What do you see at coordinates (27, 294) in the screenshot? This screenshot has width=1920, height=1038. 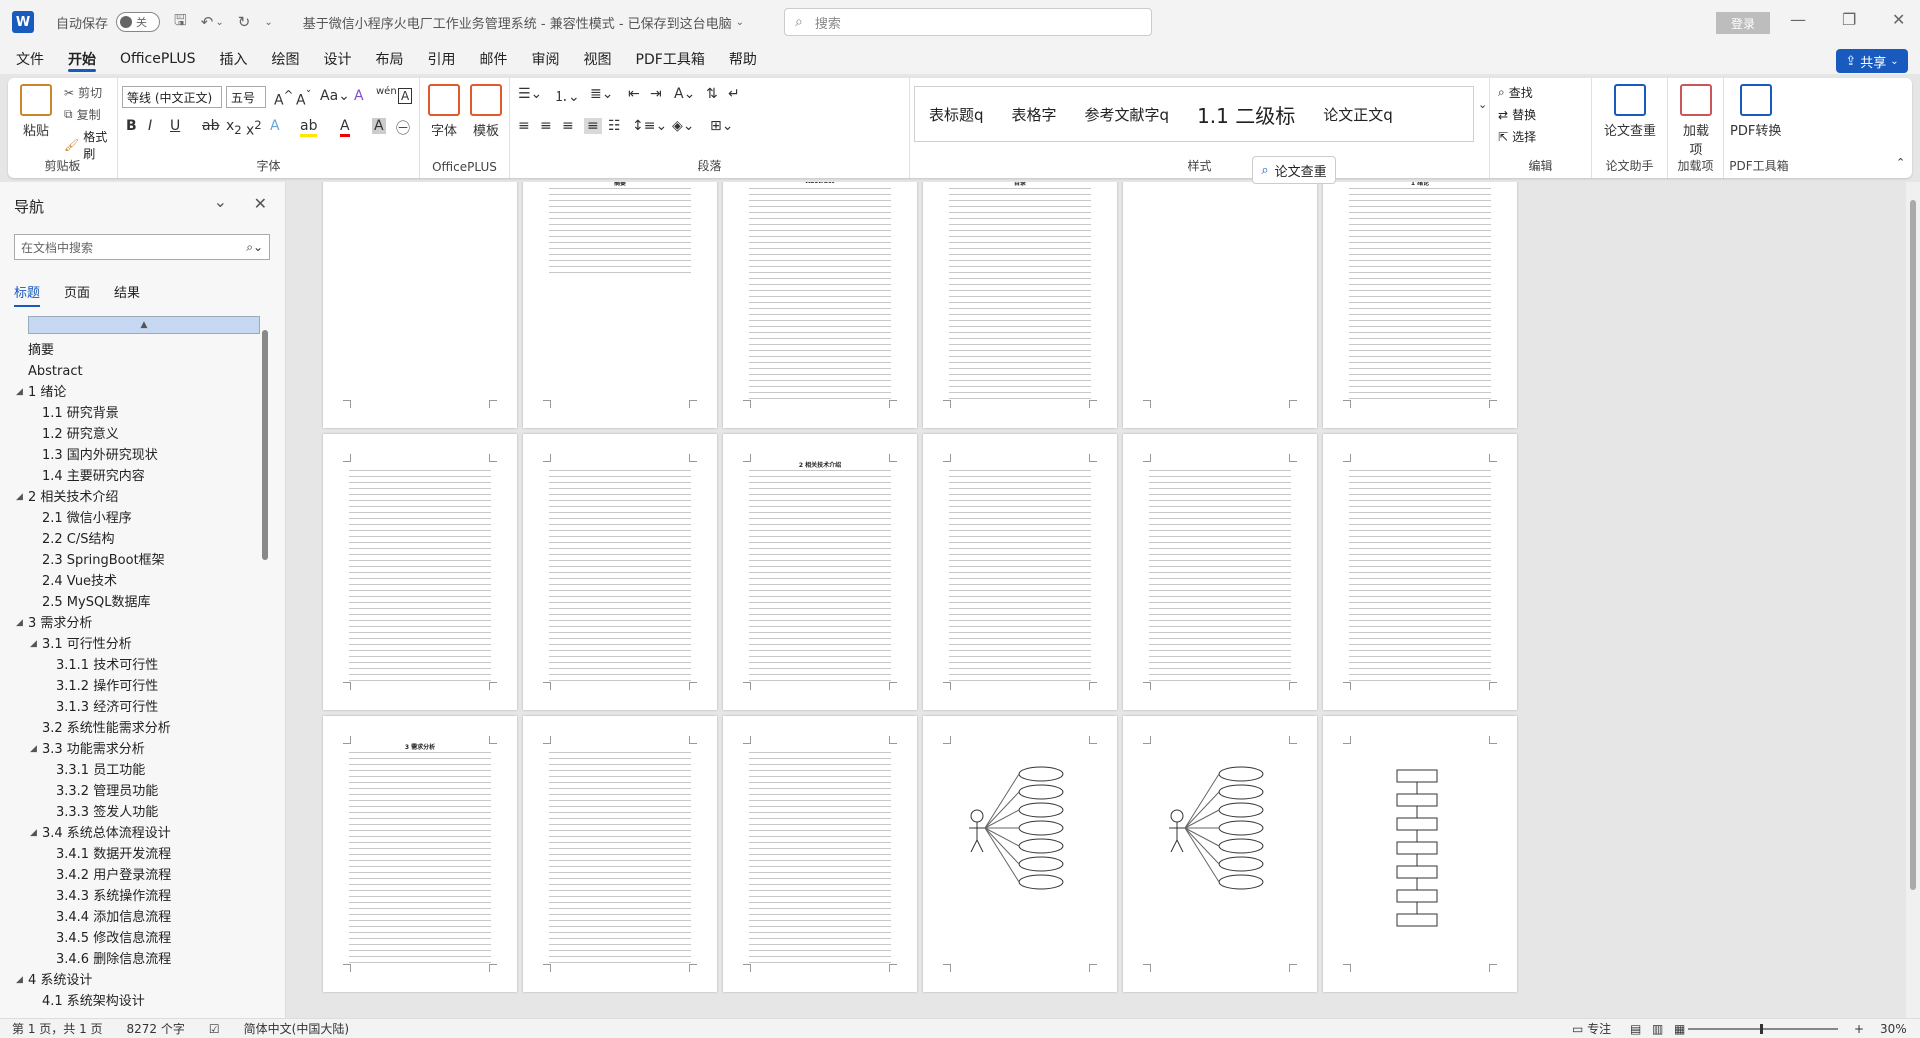 I see `nav-tab-0: 标题` at bounding box center [27, 294].